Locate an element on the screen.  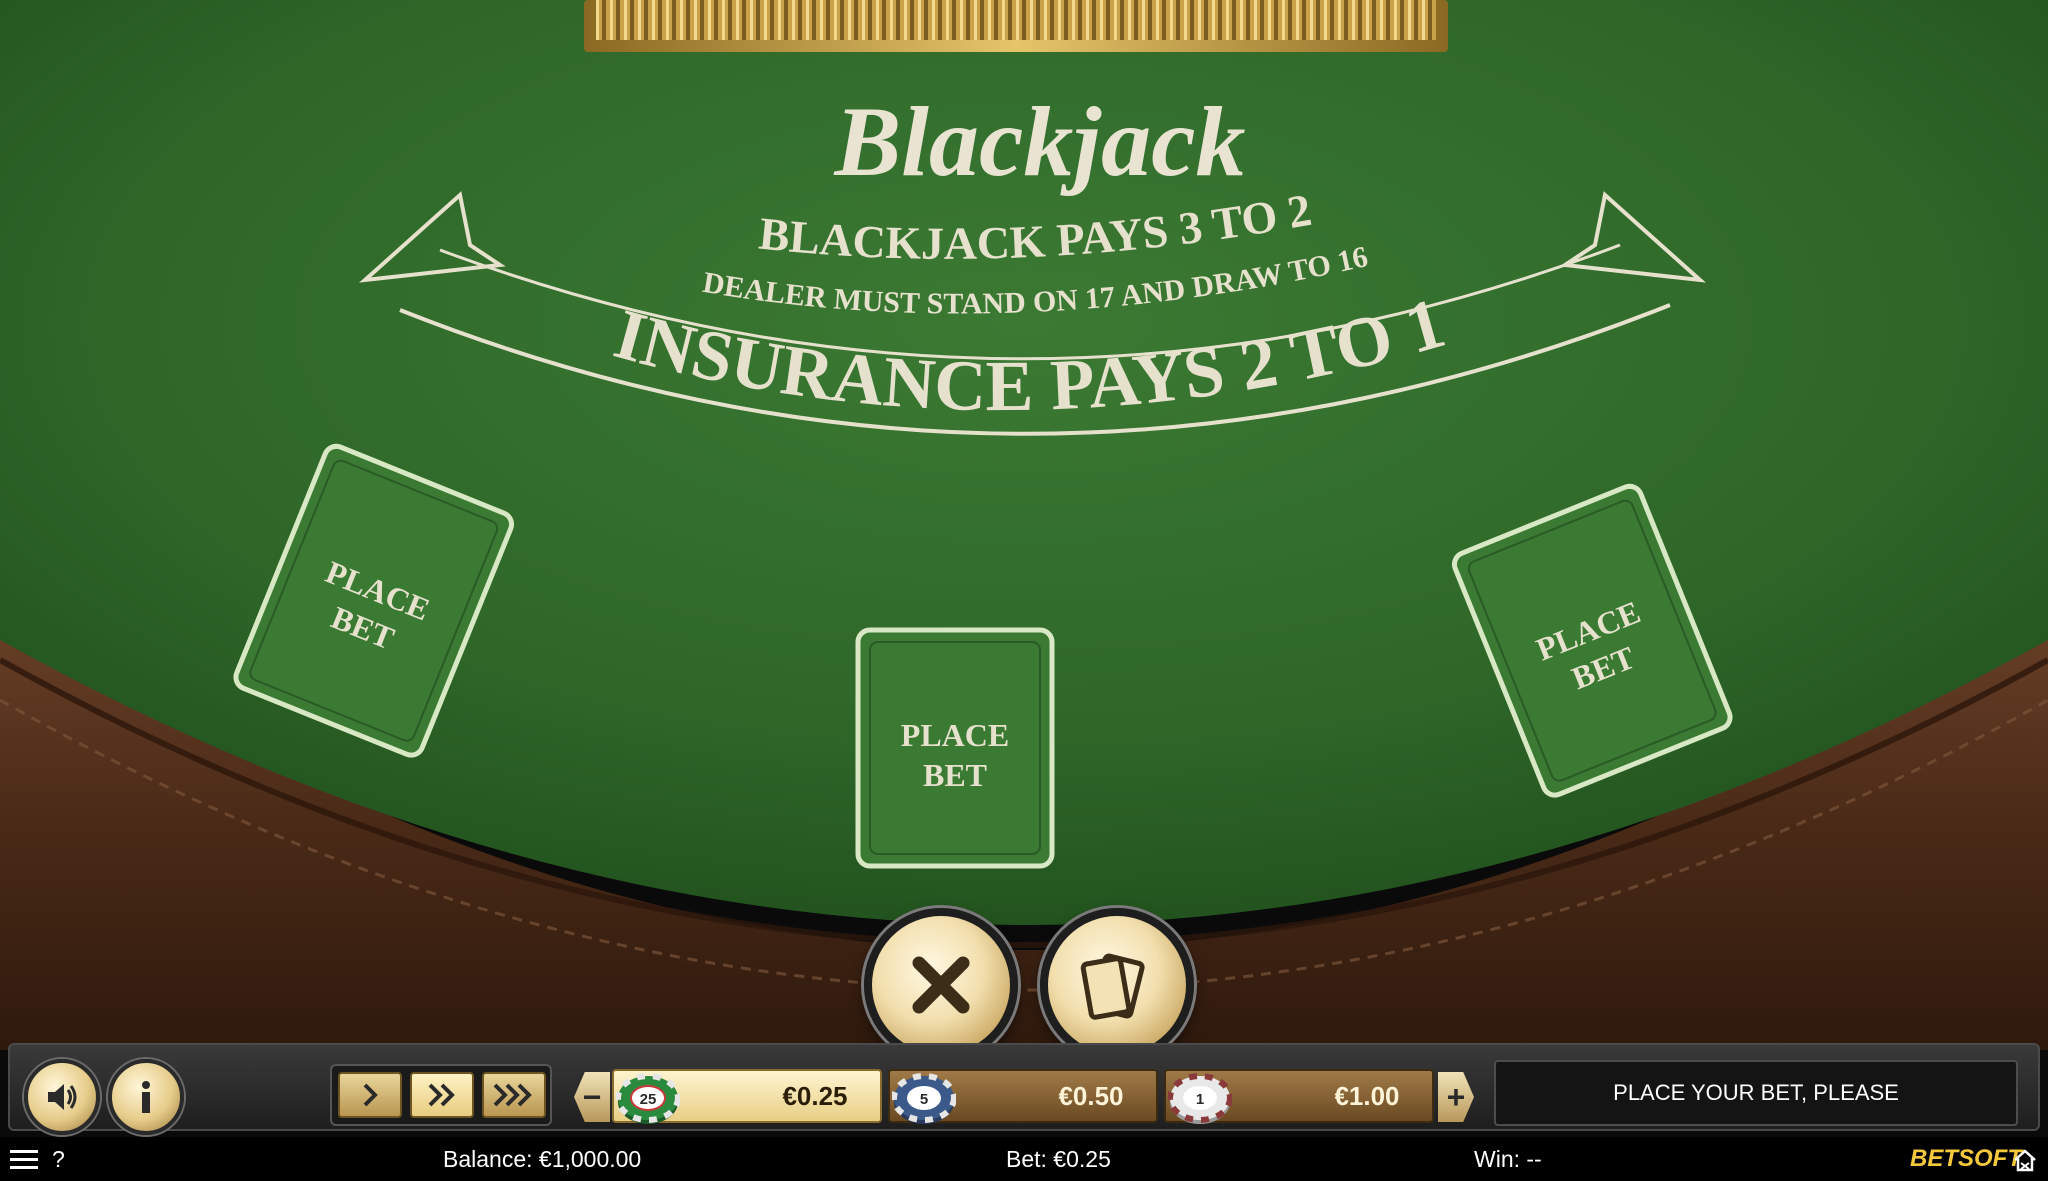
chip-slot-100: 1 €1.00 is located at coordinates (1299, 1096).